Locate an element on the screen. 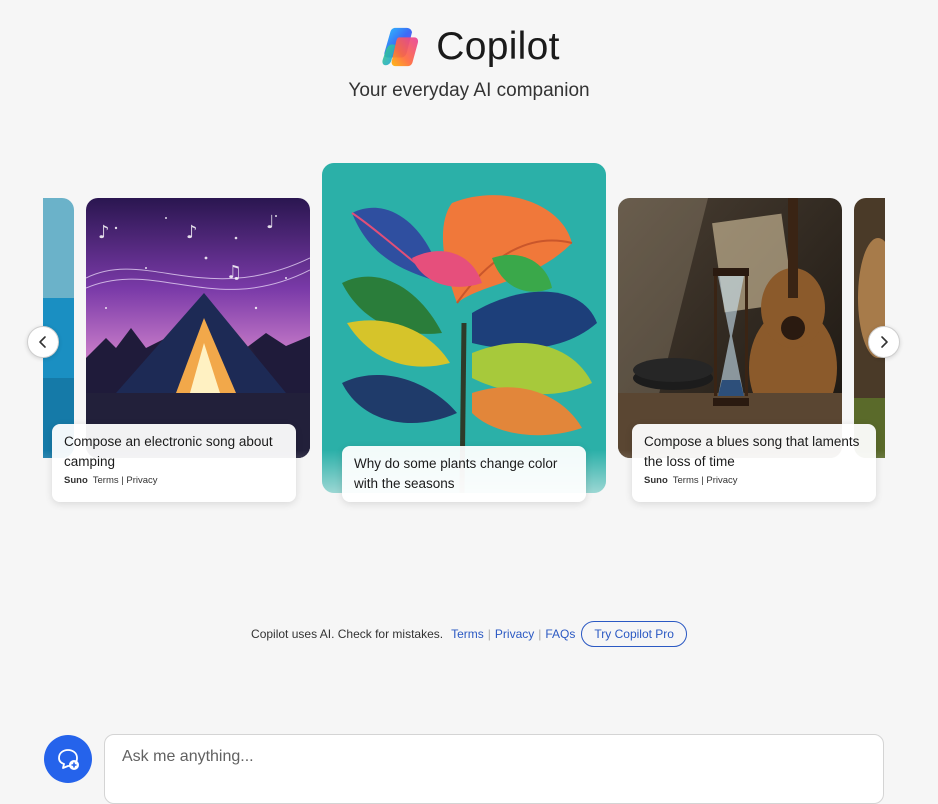 This screenshot has height=804, width=938. carousel-prev-button is located at coordinates (43, 342).